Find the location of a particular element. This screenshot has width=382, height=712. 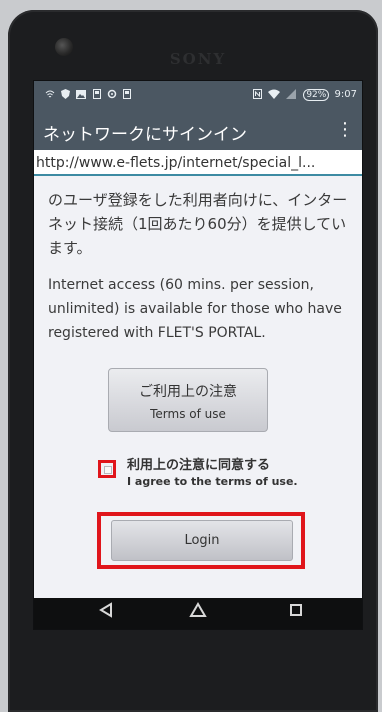

overflow-menu-icon: ⋮ is located at coordinates (345, 130).